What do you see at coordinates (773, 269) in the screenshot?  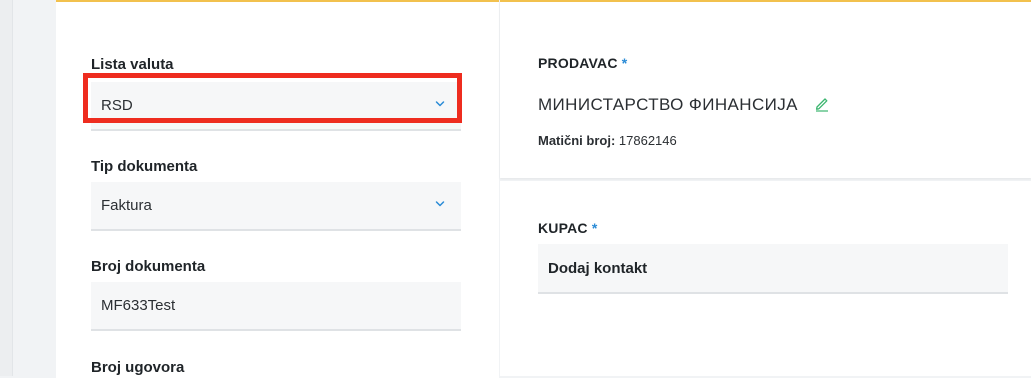 I see `add-contact-field: Dodaj kontakt` at bounding box center [773, 269].